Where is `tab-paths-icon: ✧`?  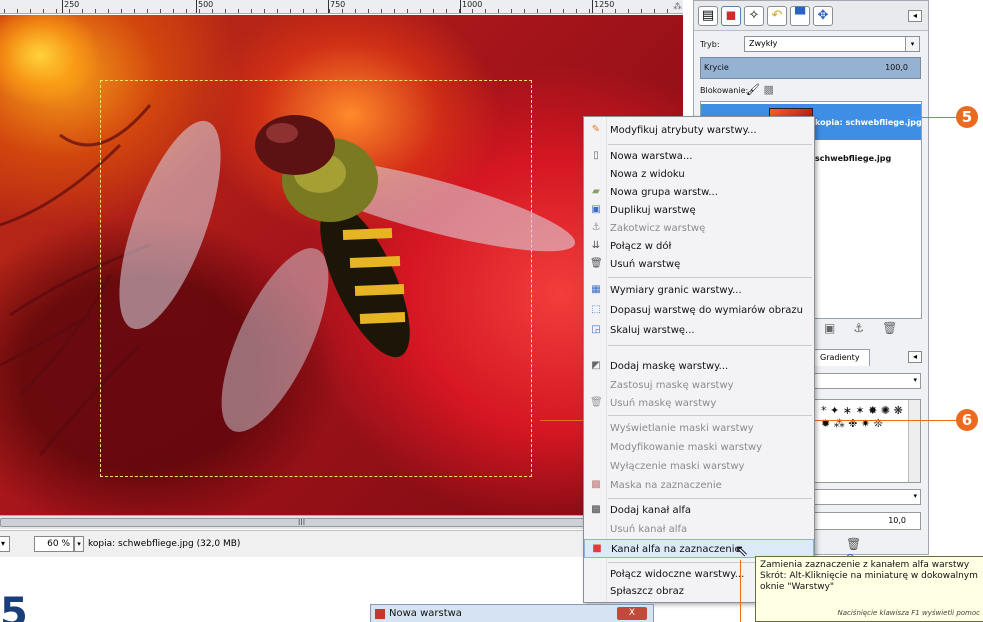
tab-paths-icon: ✧ is located at coordinates (754, 16).